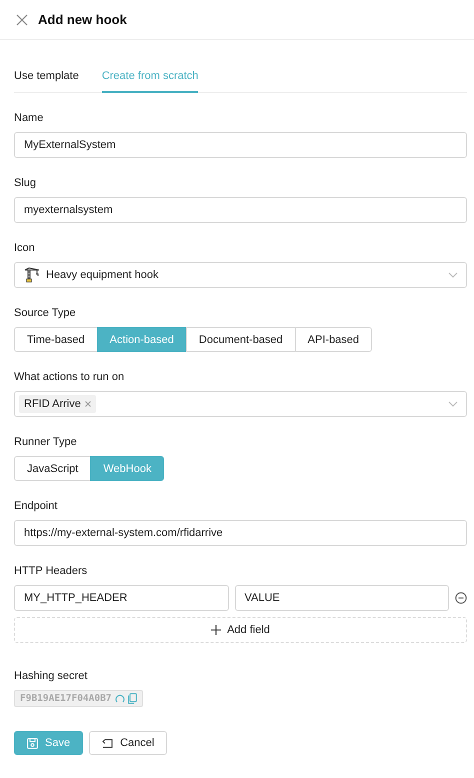 This screenshot has width=474, height=778. Describe the element at coordinates (25, 248) in the screenshot. I see `field-label: Icon` at that location.